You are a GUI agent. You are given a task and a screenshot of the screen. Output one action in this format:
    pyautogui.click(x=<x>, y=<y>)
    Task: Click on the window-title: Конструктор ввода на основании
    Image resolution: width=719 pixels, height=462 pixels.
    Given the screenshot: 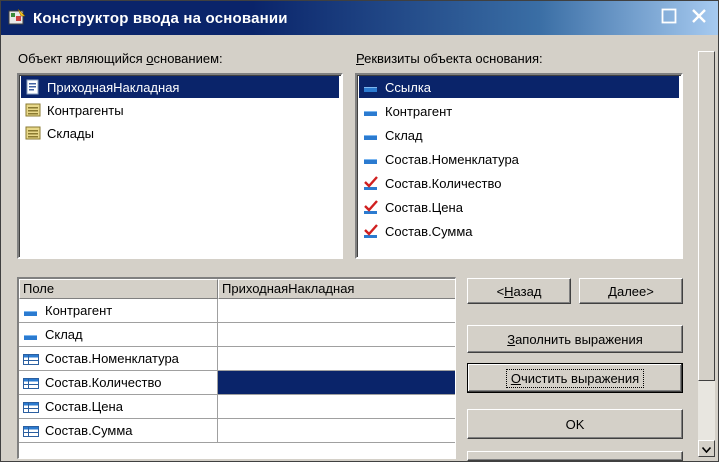 What is the action you would take?
    pyautogui.click(x=160, y=18)
    